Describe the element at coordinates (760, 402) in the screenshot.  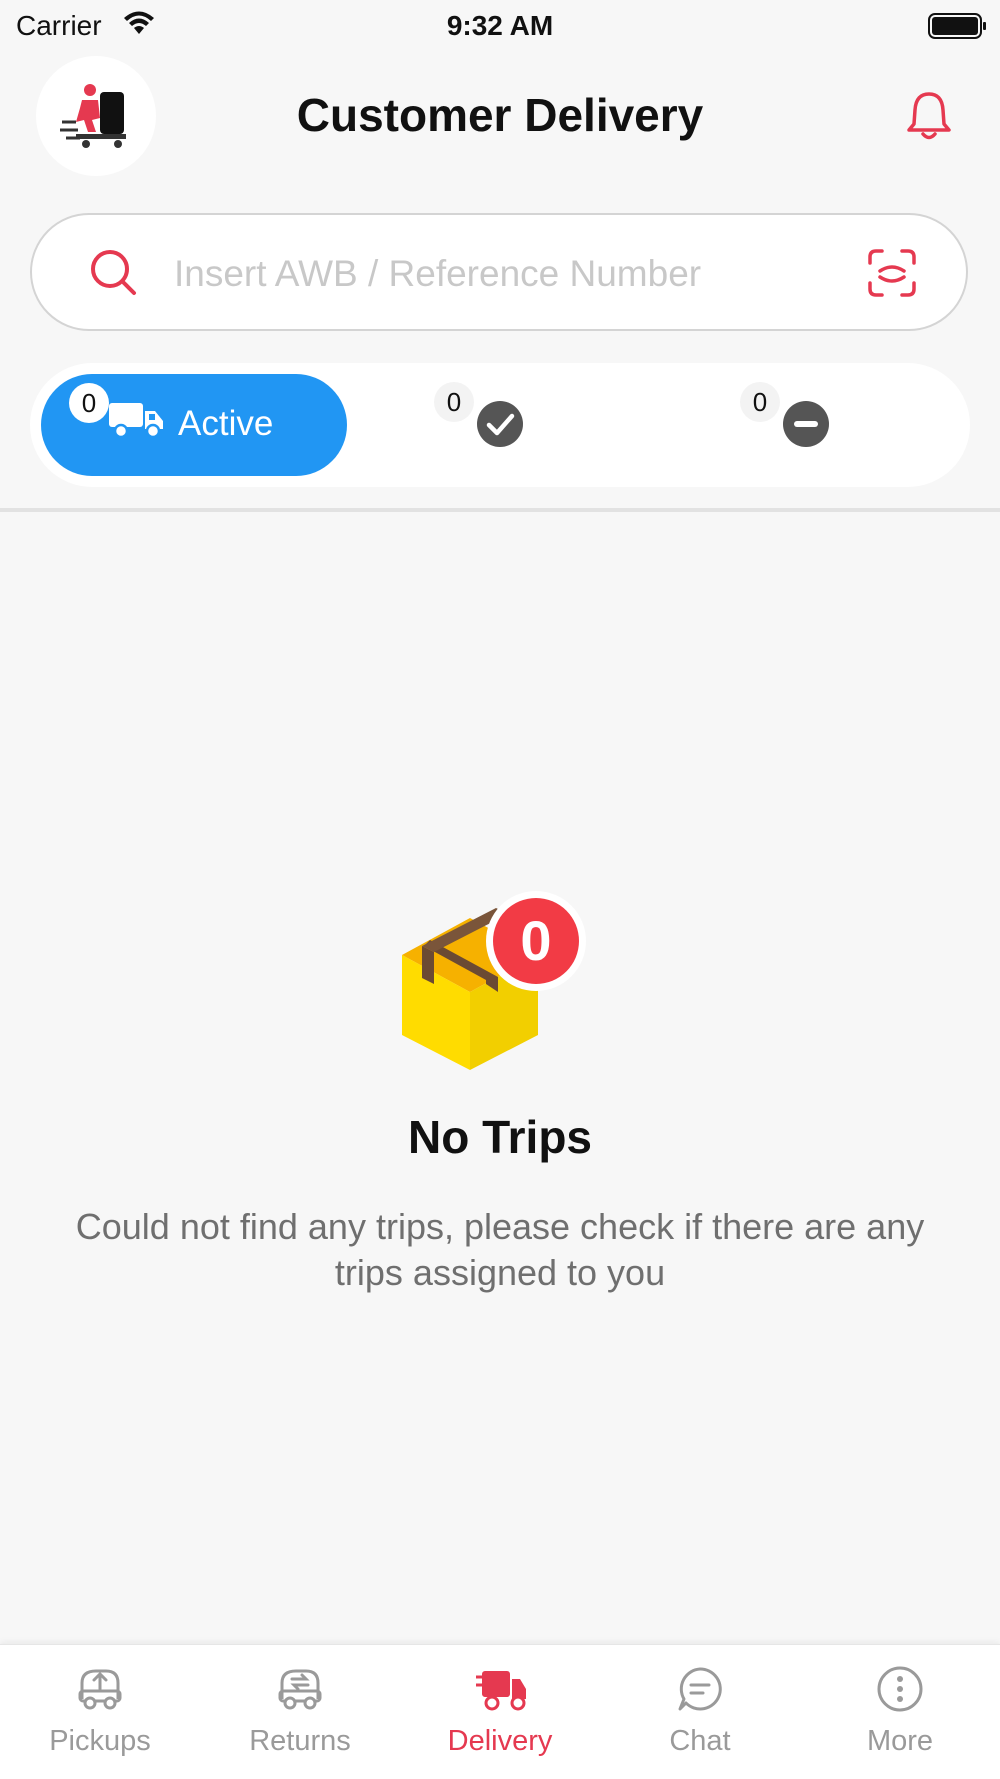
I see `cancelled-count-badge: 0` at that location.